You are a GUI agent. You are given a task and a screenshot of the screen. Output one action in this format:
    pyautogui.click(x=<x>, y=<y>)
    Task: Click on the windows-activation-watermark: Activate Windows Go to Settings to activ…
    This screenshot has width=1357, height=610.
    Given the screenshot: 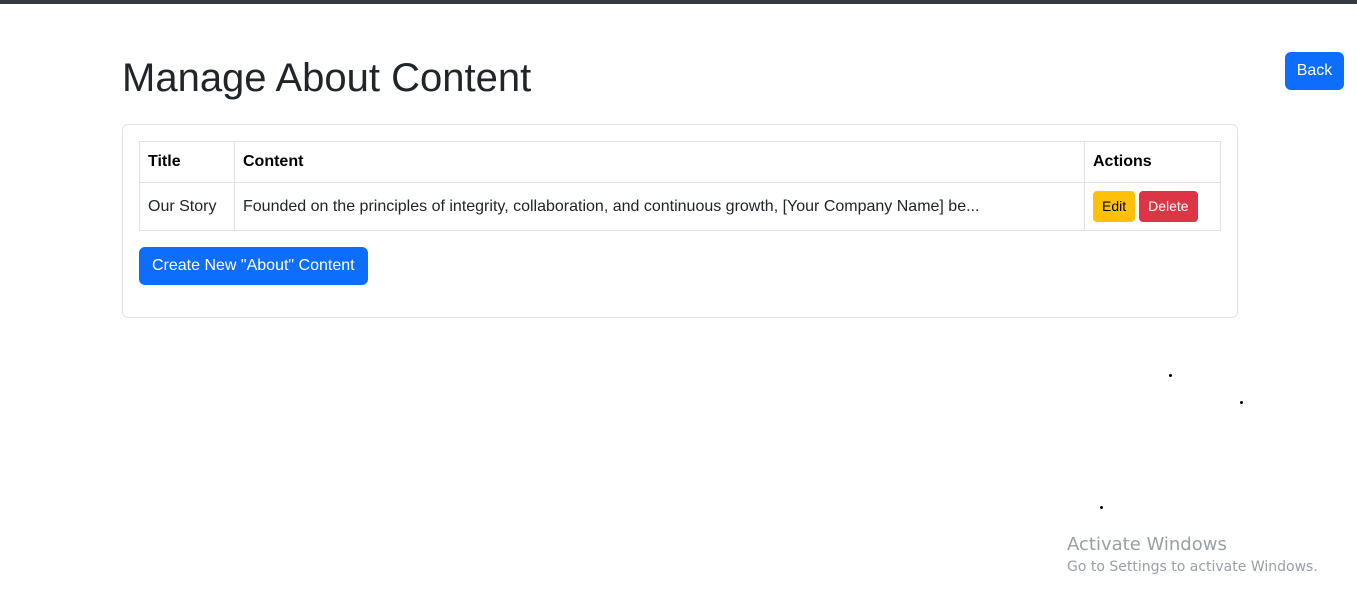 What is the action you would take?
    pyautogui.click(x=1192, y=555)
    